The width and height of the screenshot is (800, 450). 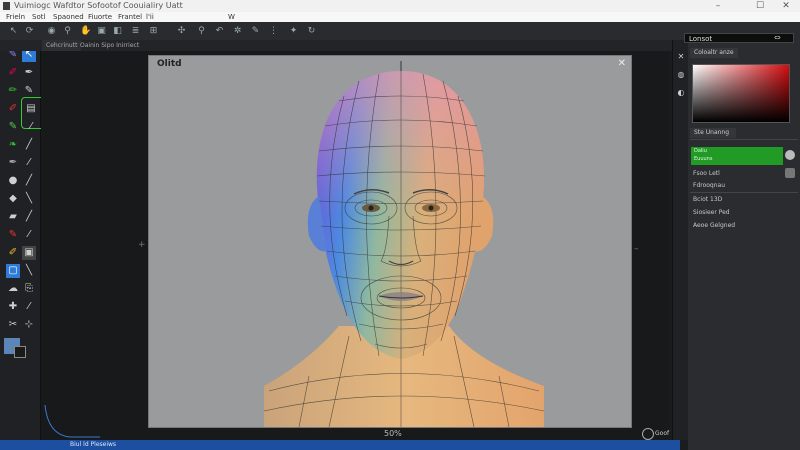 I want to click on transform-tool-icon: ✚, so click(x=13, y=307).